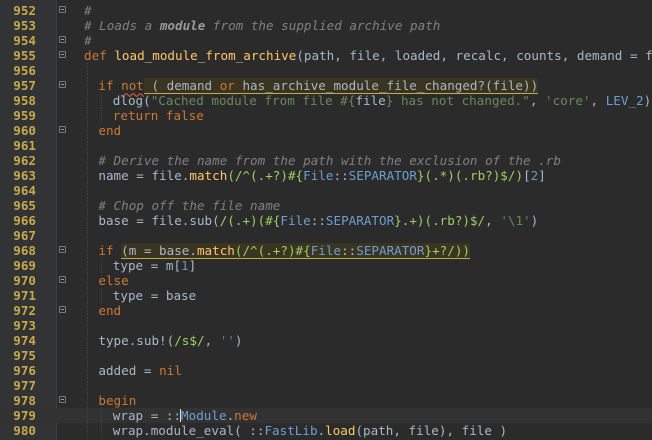  What do you see at coordinates (326, 355) in the screenshot?
I see `code-line: 975` at bounding box center [326, 355].